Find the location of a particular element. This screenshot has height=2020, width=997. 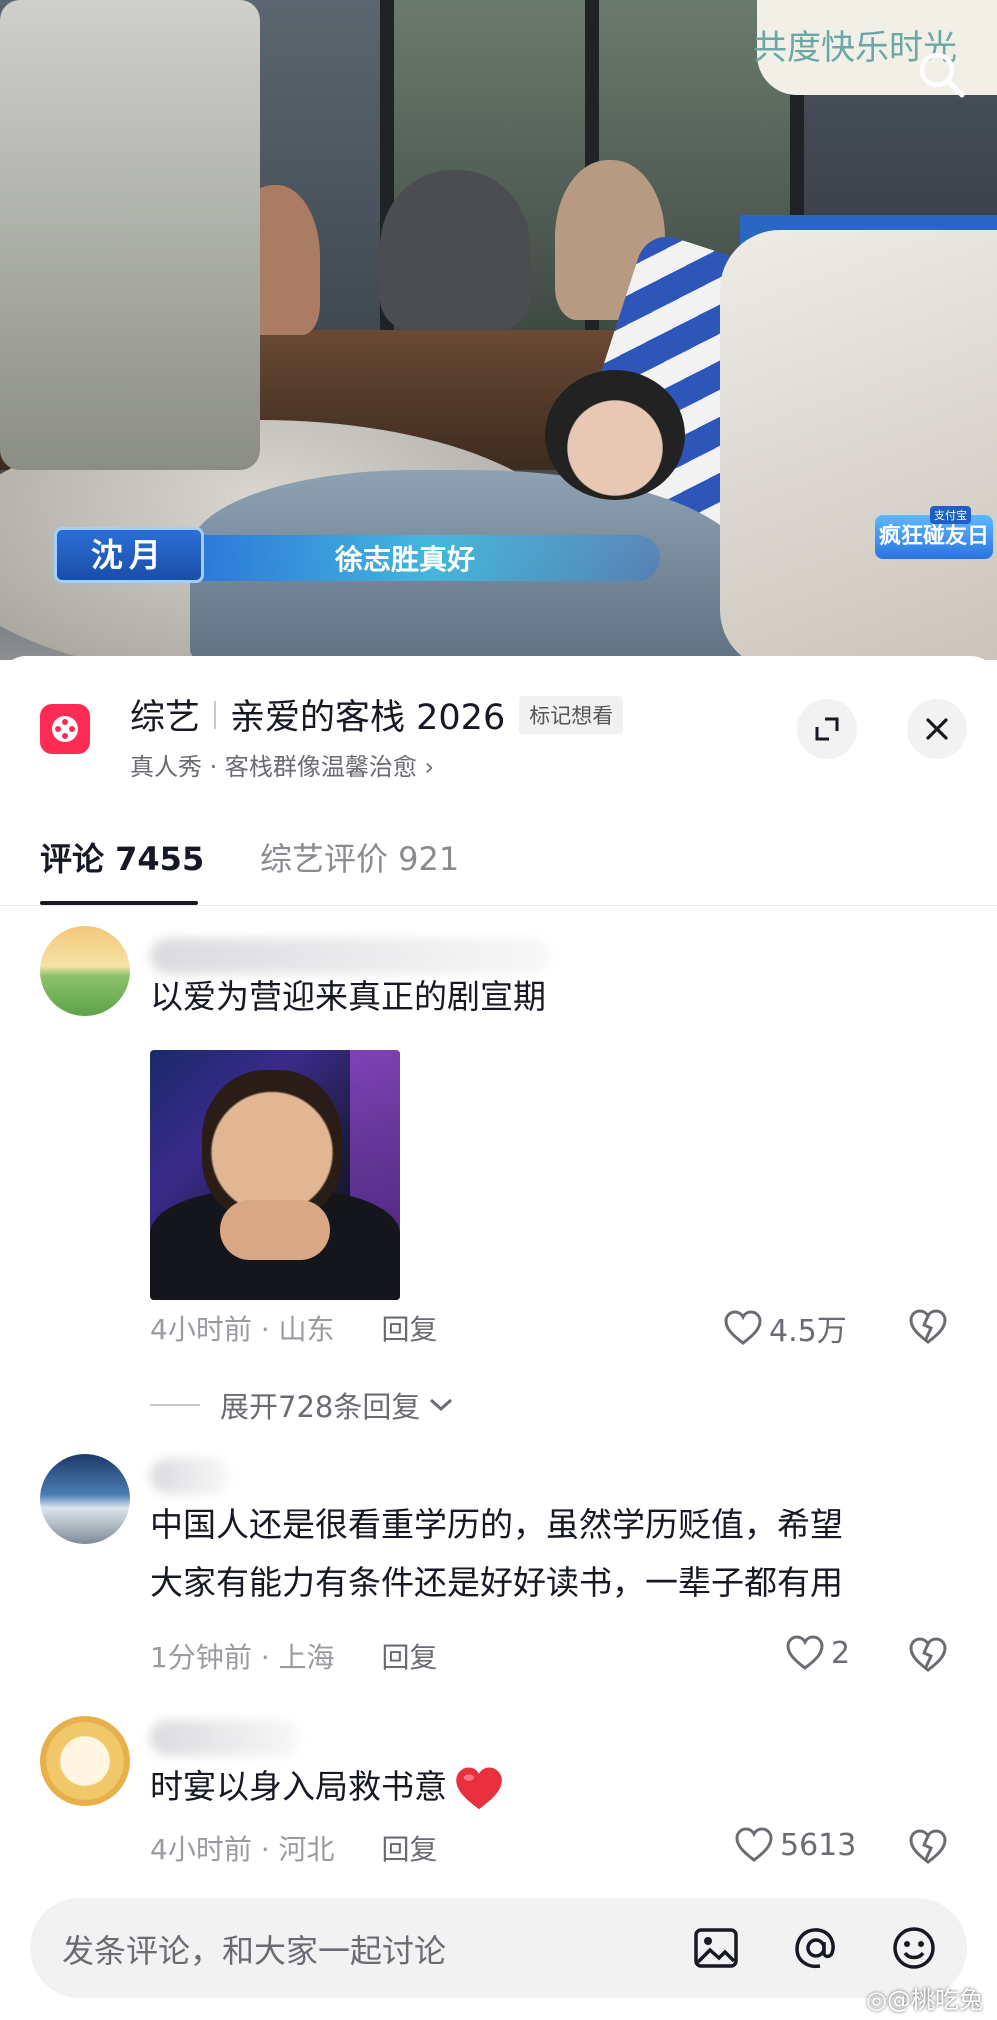

tab-reviews: 综艺评价 921 is located at coordinates (359, 857).